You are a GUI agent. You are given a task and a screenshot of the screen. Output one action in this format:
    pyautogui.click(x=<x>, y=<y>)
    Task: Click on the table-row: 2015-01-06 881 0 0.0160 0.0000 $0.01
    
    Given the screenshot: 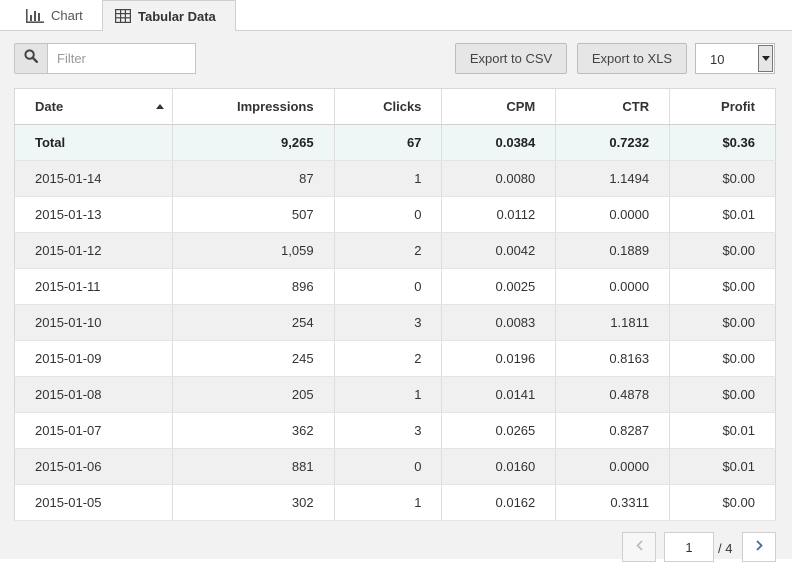 What is the action you would take?
    pyautogui.click(x=395, y=466)
    